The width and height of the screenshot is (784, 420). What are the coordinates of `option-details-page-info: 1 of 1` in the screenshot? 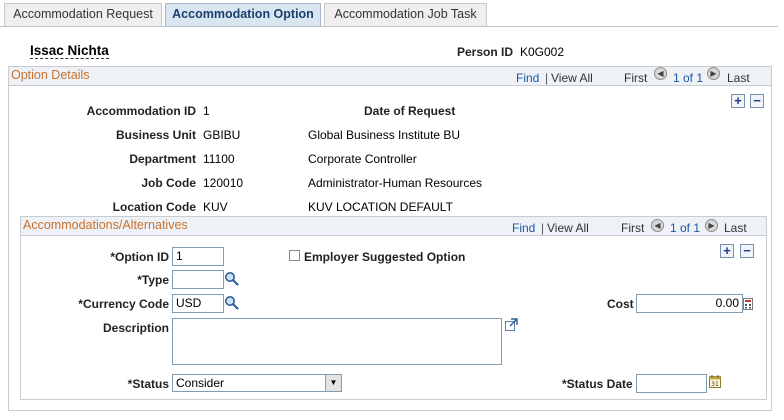 It's located at (688, 78).